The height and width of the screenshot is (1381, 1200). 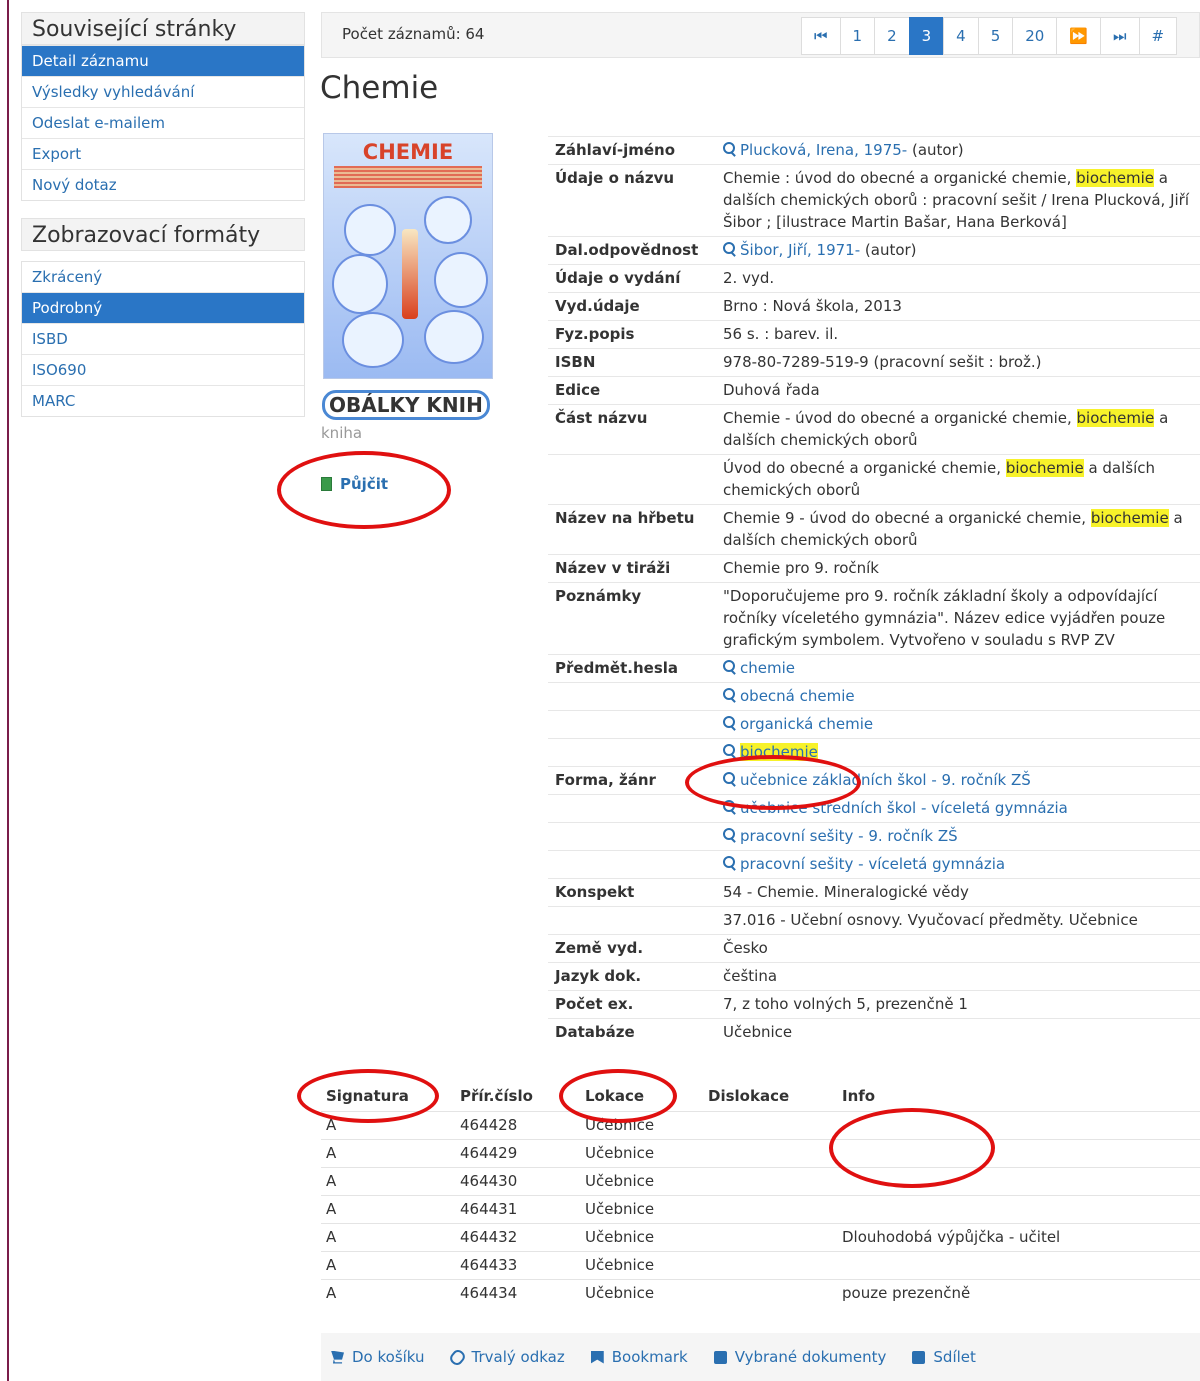 I want to click on field-row: Země vyd. Česko, so click(x=874, y=948).